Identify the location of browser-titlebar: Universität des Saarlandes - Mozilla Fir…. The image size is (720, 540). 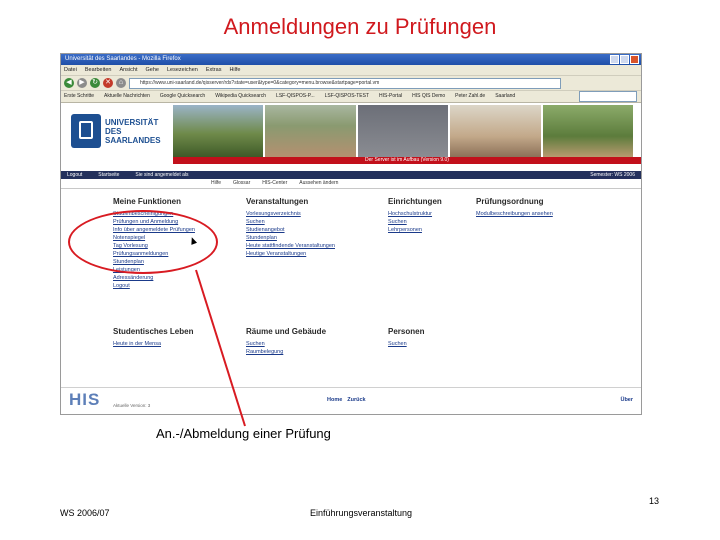
(351, 59).